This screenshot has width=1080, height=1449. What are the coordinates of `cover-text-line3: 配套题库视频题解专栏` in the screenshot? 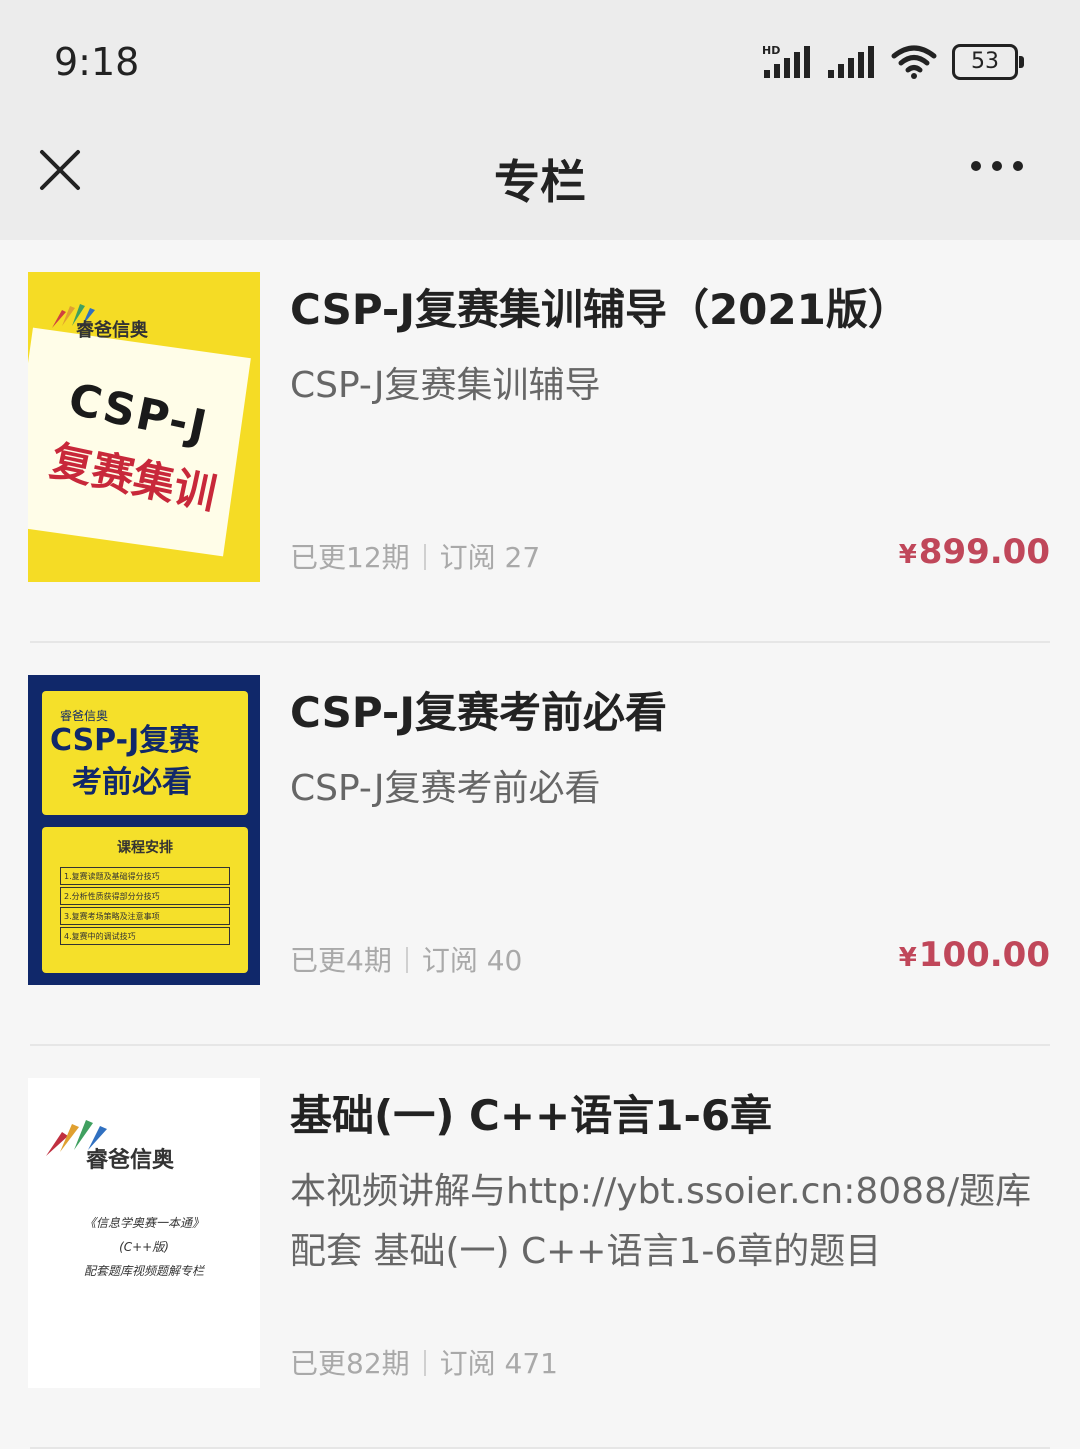 It's located at (143, 1271).